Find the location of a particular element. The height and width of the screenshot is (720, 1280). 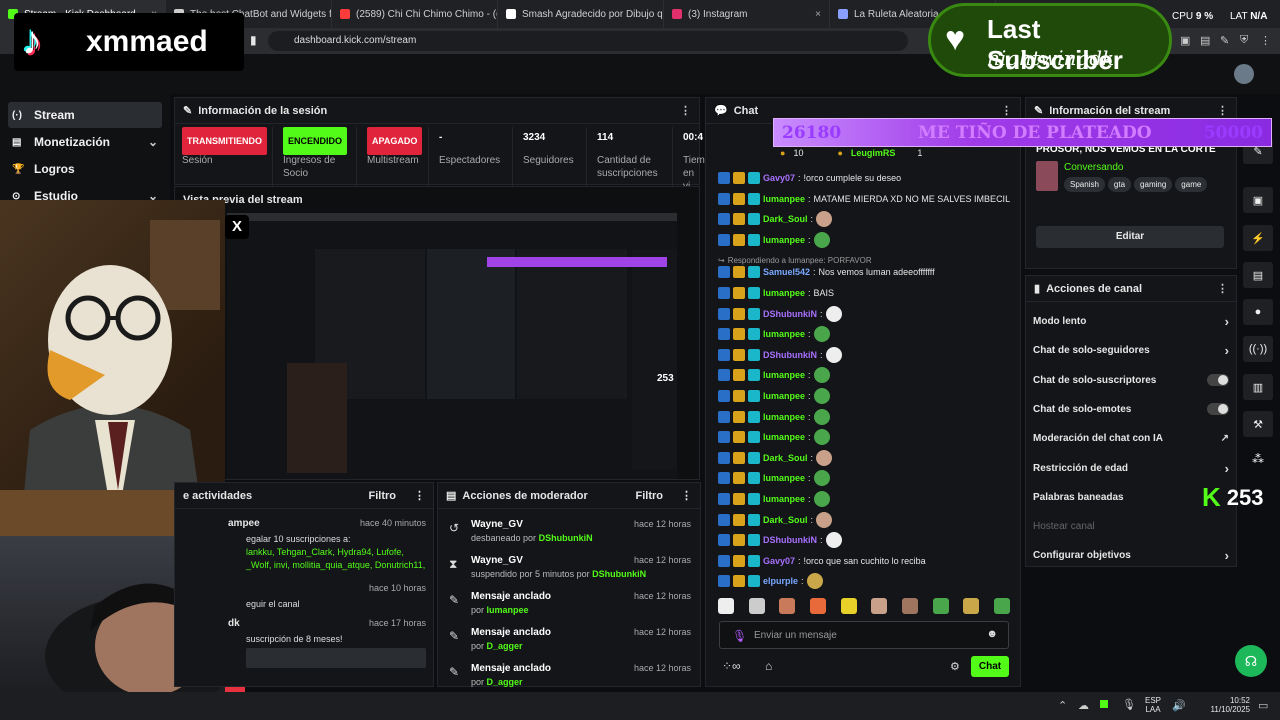

apps-icon: ⁂ is located at coordinates (1258, 459).